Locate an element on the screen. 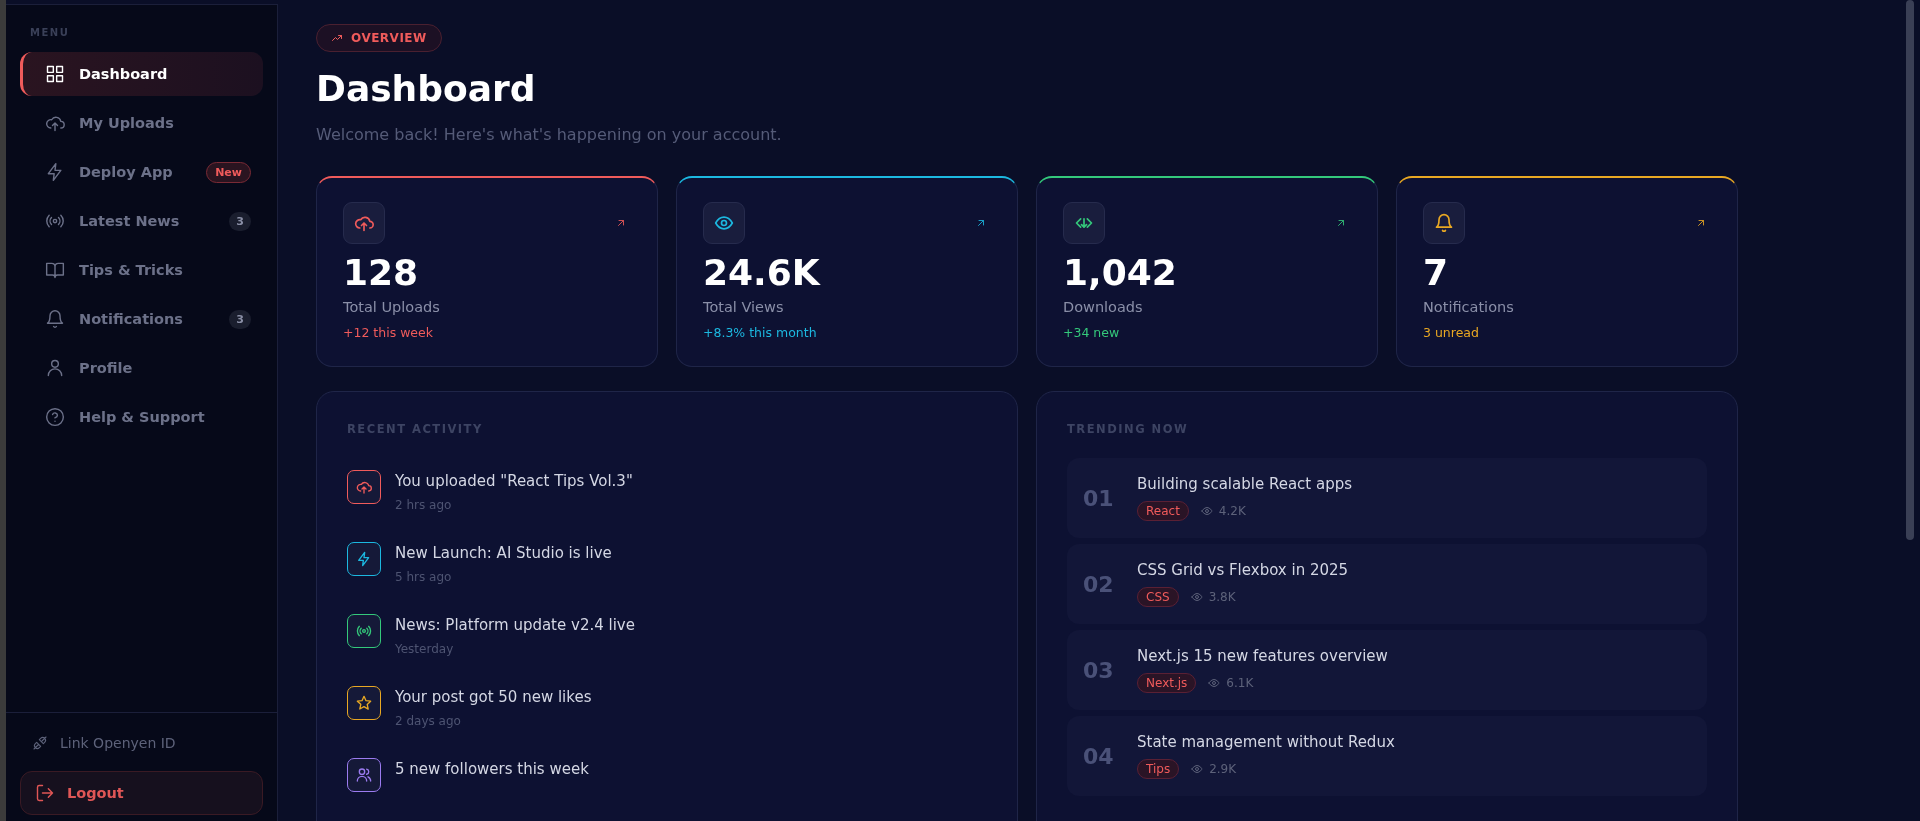 The height and width of the screenshot is (821, 1920). stat-value: 7 is located at coordinates (1436, 272).